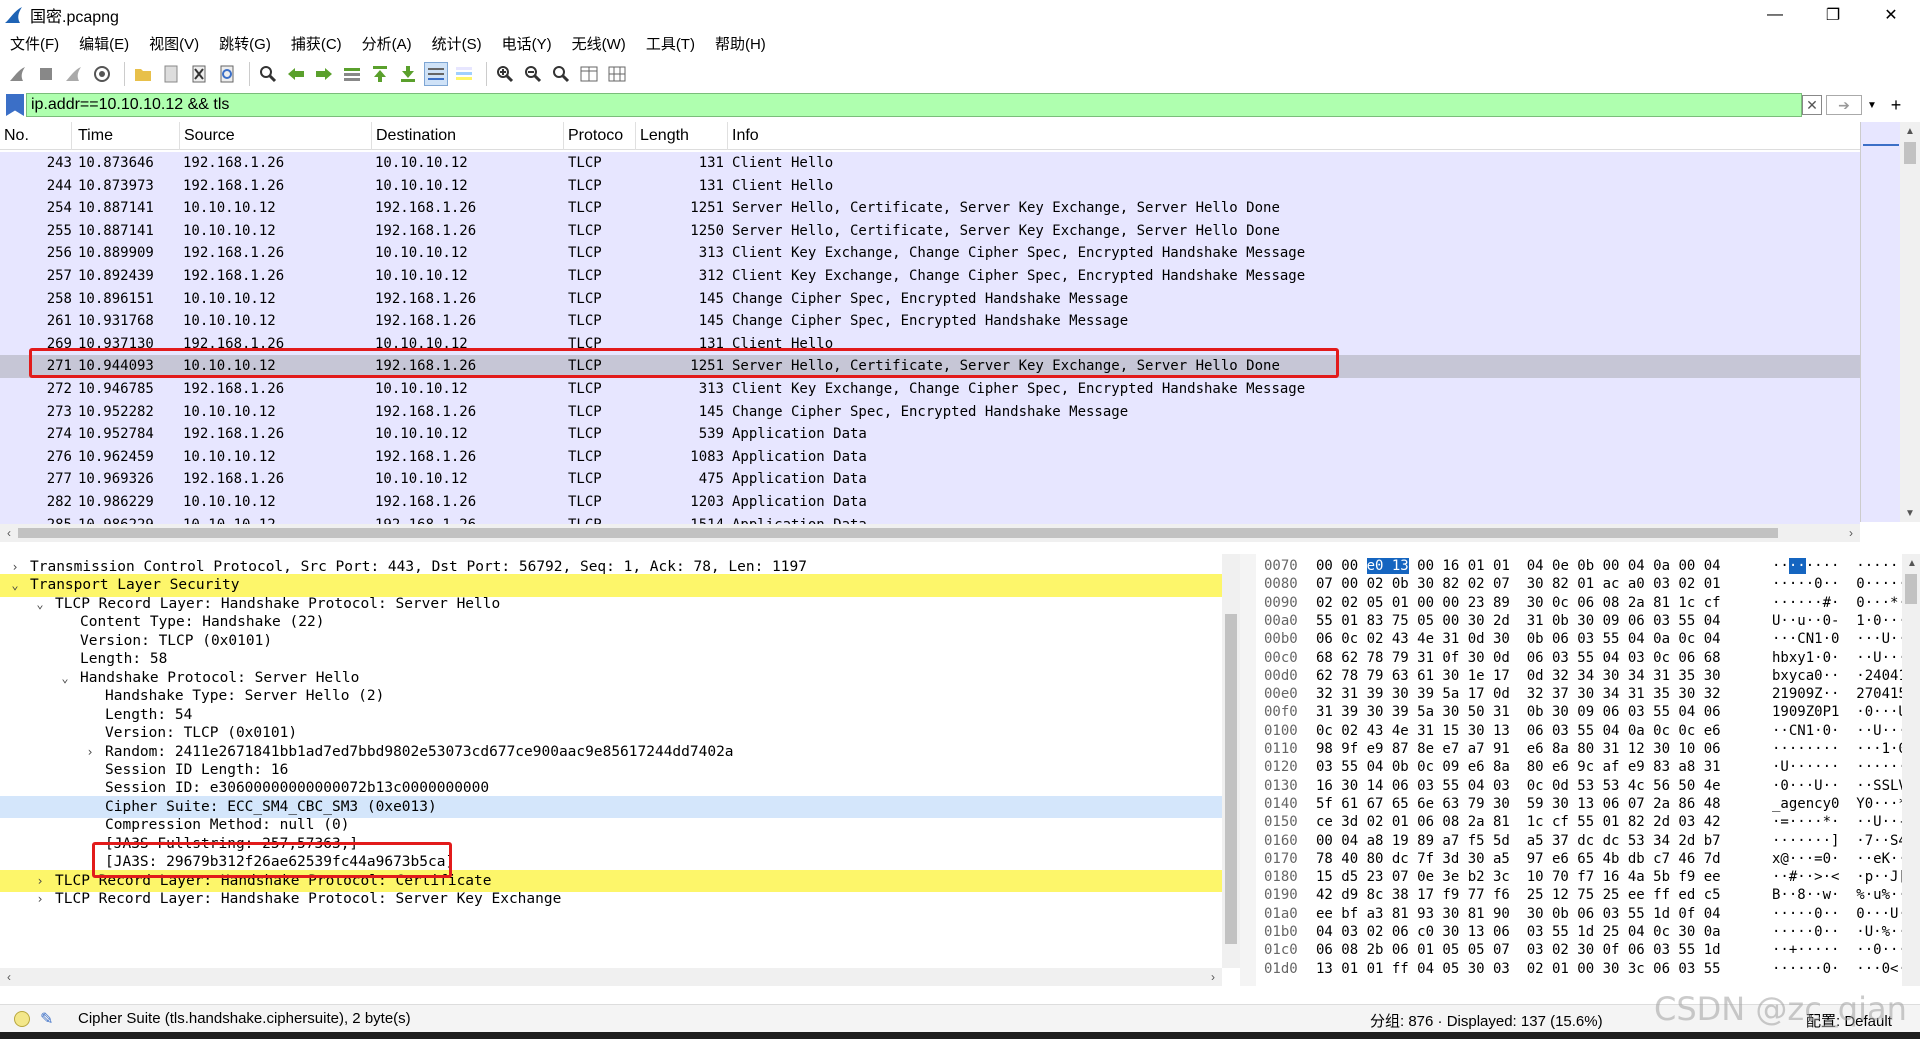 Image resolution: width=1920 pixels, height=1039 pixels. Describe the element at coordinates (1846, 694) in the screenshot. I see `hex-ascii: 21909Z·· 27041502` at that location.